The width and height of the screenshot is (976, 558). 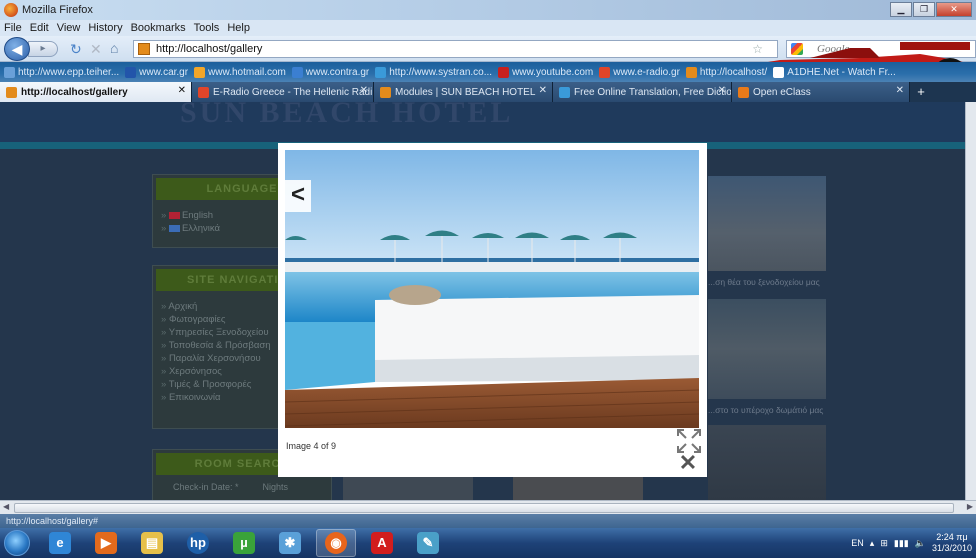 What do you see at coordinates (484, 508) in the screenshot?
I see `horizontal-scroll-thumb` at bounding box center [484, 508].